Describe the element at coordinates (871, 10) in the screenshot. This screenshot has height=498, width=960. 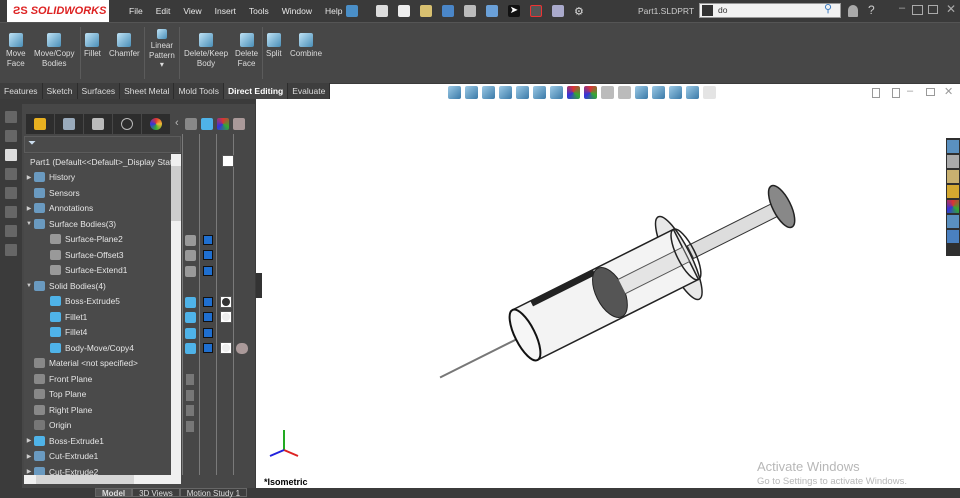
I see `help-icon: ?` at that location.